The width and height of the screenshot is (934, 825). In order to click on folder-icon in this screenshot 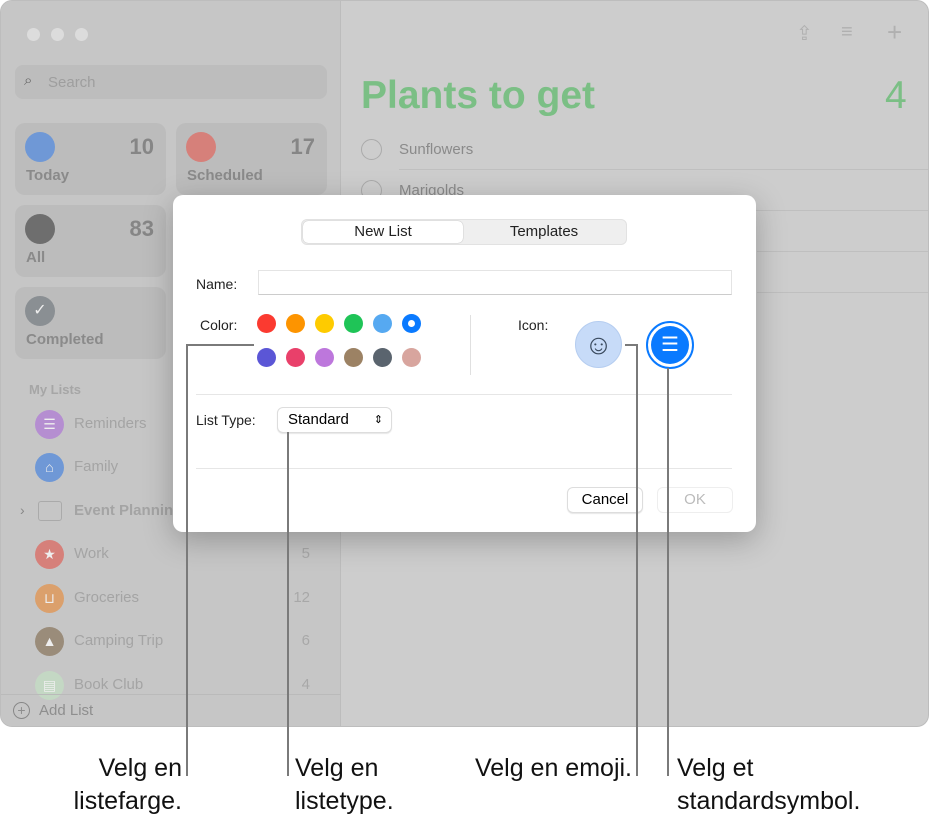, I will do `click(50, 511)`.